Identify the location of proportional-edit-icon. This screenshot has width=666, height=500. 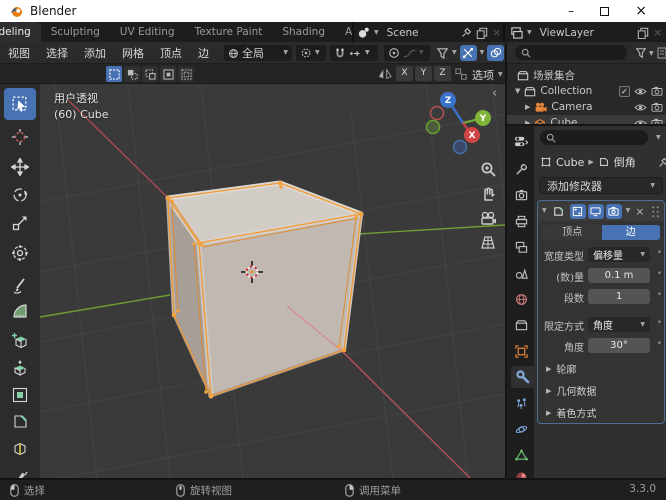
(394, 53).